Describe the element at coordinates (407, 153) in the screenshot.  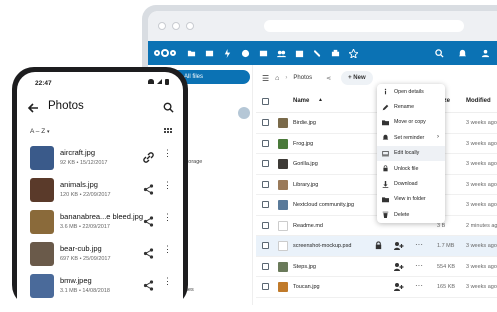
I see `menu-item-label: Edit locally` at that location.